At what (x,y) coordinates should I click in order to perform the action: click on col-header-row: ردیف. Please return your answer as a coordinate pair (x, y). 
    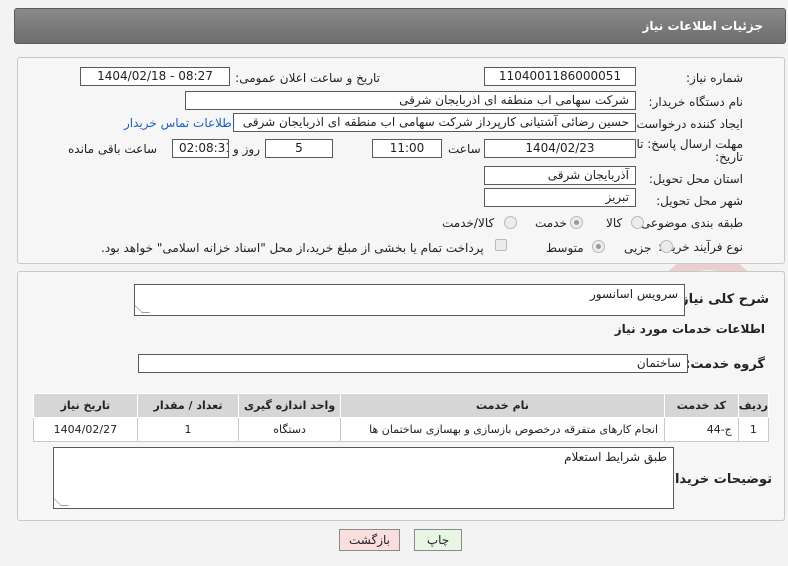
    Looking at the image, I should click on (753, 405).